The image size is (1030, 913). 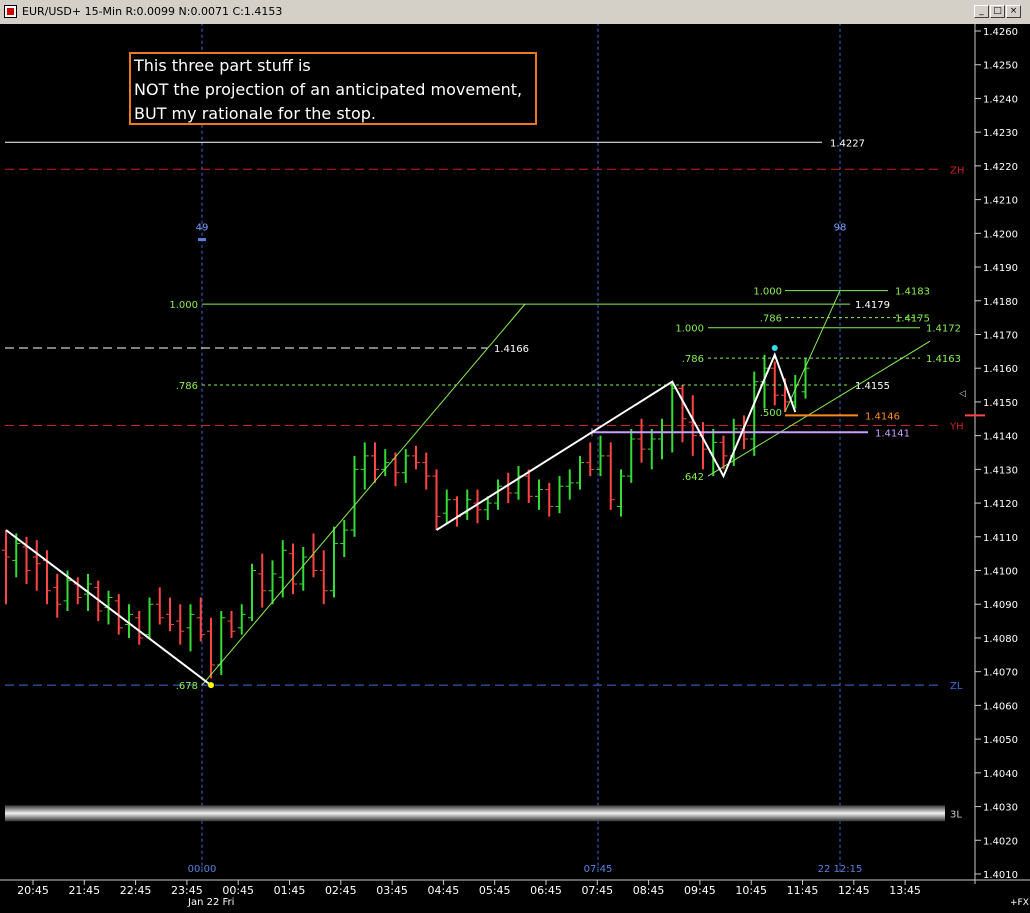 What do you see at coordinates (1000, 403) in the screenshot?
I see `y-tick-label: 1.4150` at bounding box center [1000, 403].